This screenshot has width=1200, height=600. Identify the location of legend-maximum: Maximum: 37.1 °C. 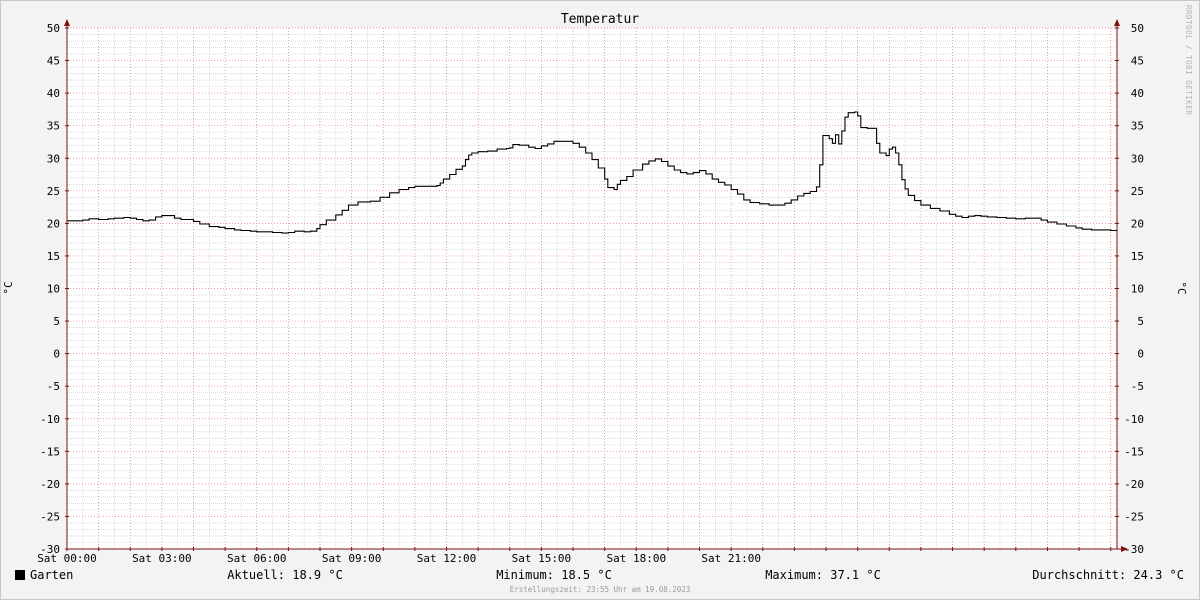
(823, 575).